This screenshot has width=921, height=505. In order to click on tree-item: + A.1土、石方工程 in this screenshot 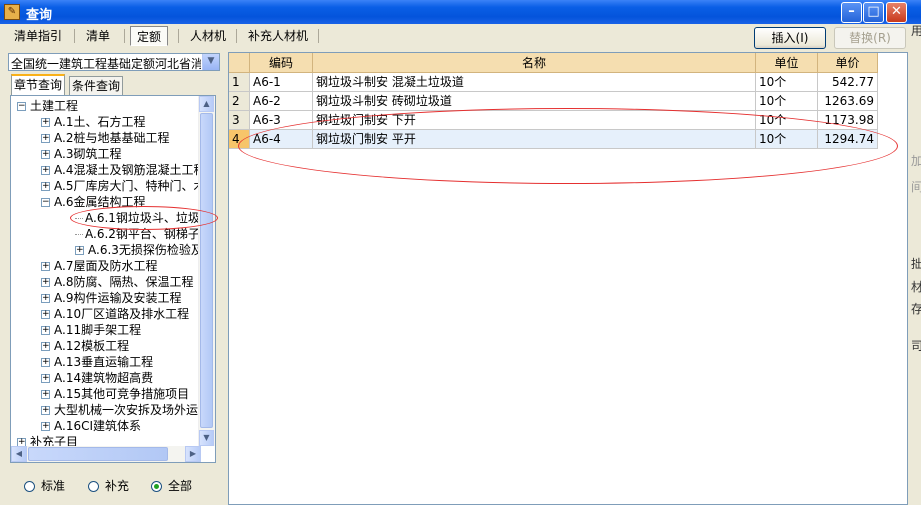, I will do `click(93, 122)`.